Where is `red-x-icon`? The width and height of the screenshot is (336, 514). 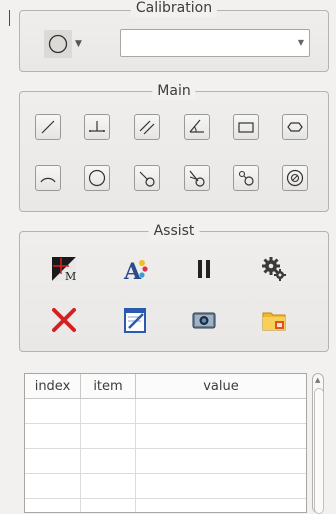
red-x-icon is located at coordinates (64, 320).